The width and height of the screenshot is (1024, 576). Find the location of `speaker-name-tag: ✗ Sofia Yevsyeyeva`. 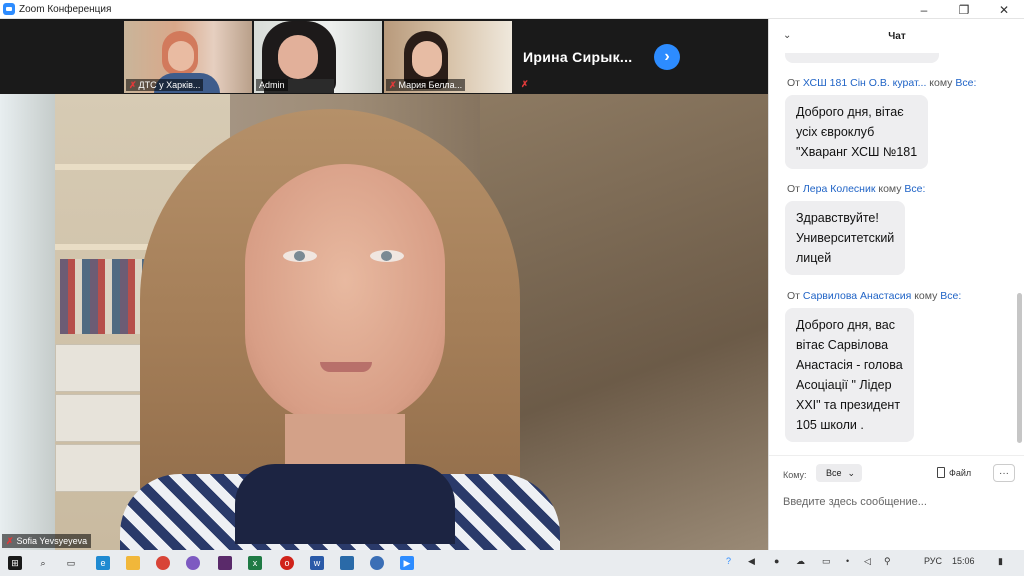

speaker-name-tag: ✗ Sofia Yevsyeyeva is located at coordinates (47, 541).